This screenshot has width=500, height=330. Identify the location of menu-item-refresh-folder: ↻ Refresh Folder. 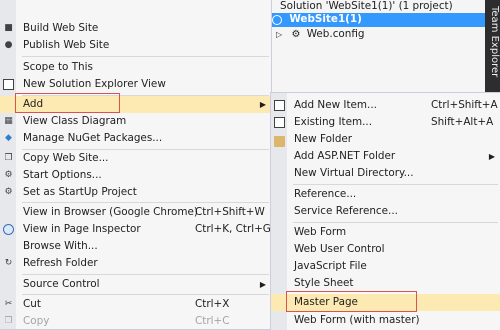
(135, 263).